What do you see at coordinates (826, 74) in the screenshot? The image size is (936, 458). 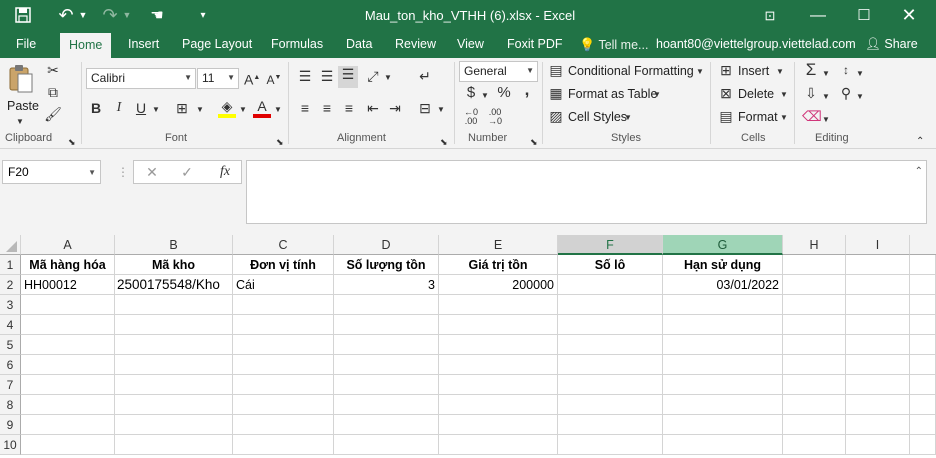 I see `autosum-dropdown-icon: ▼` at bounding box center [826, 74].